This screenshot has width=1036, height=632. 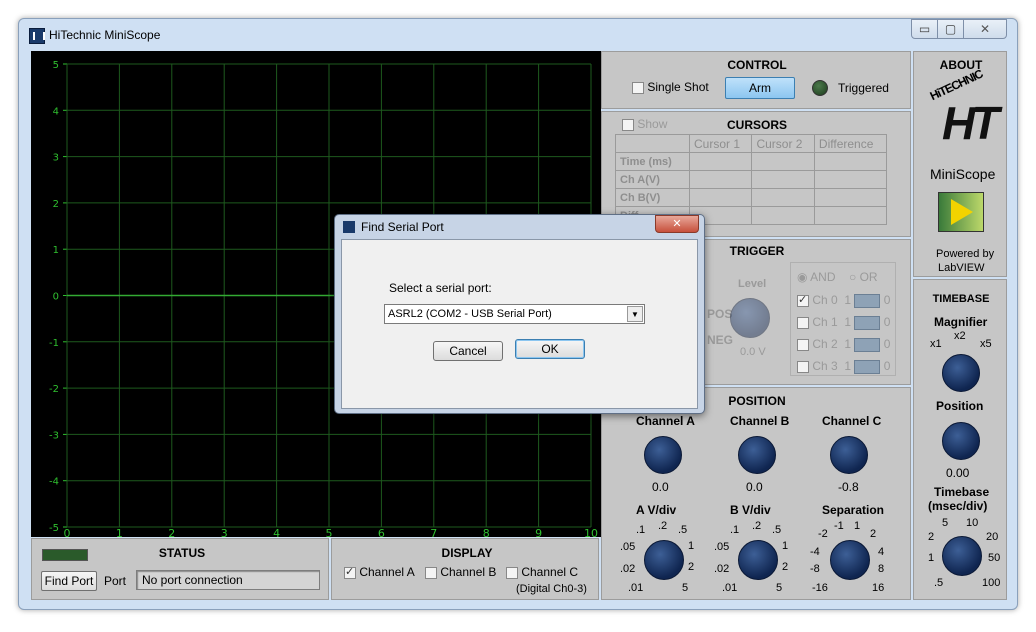 I want to click on window-title: HiTechnic MiniScope, so click(x=105, y=35).